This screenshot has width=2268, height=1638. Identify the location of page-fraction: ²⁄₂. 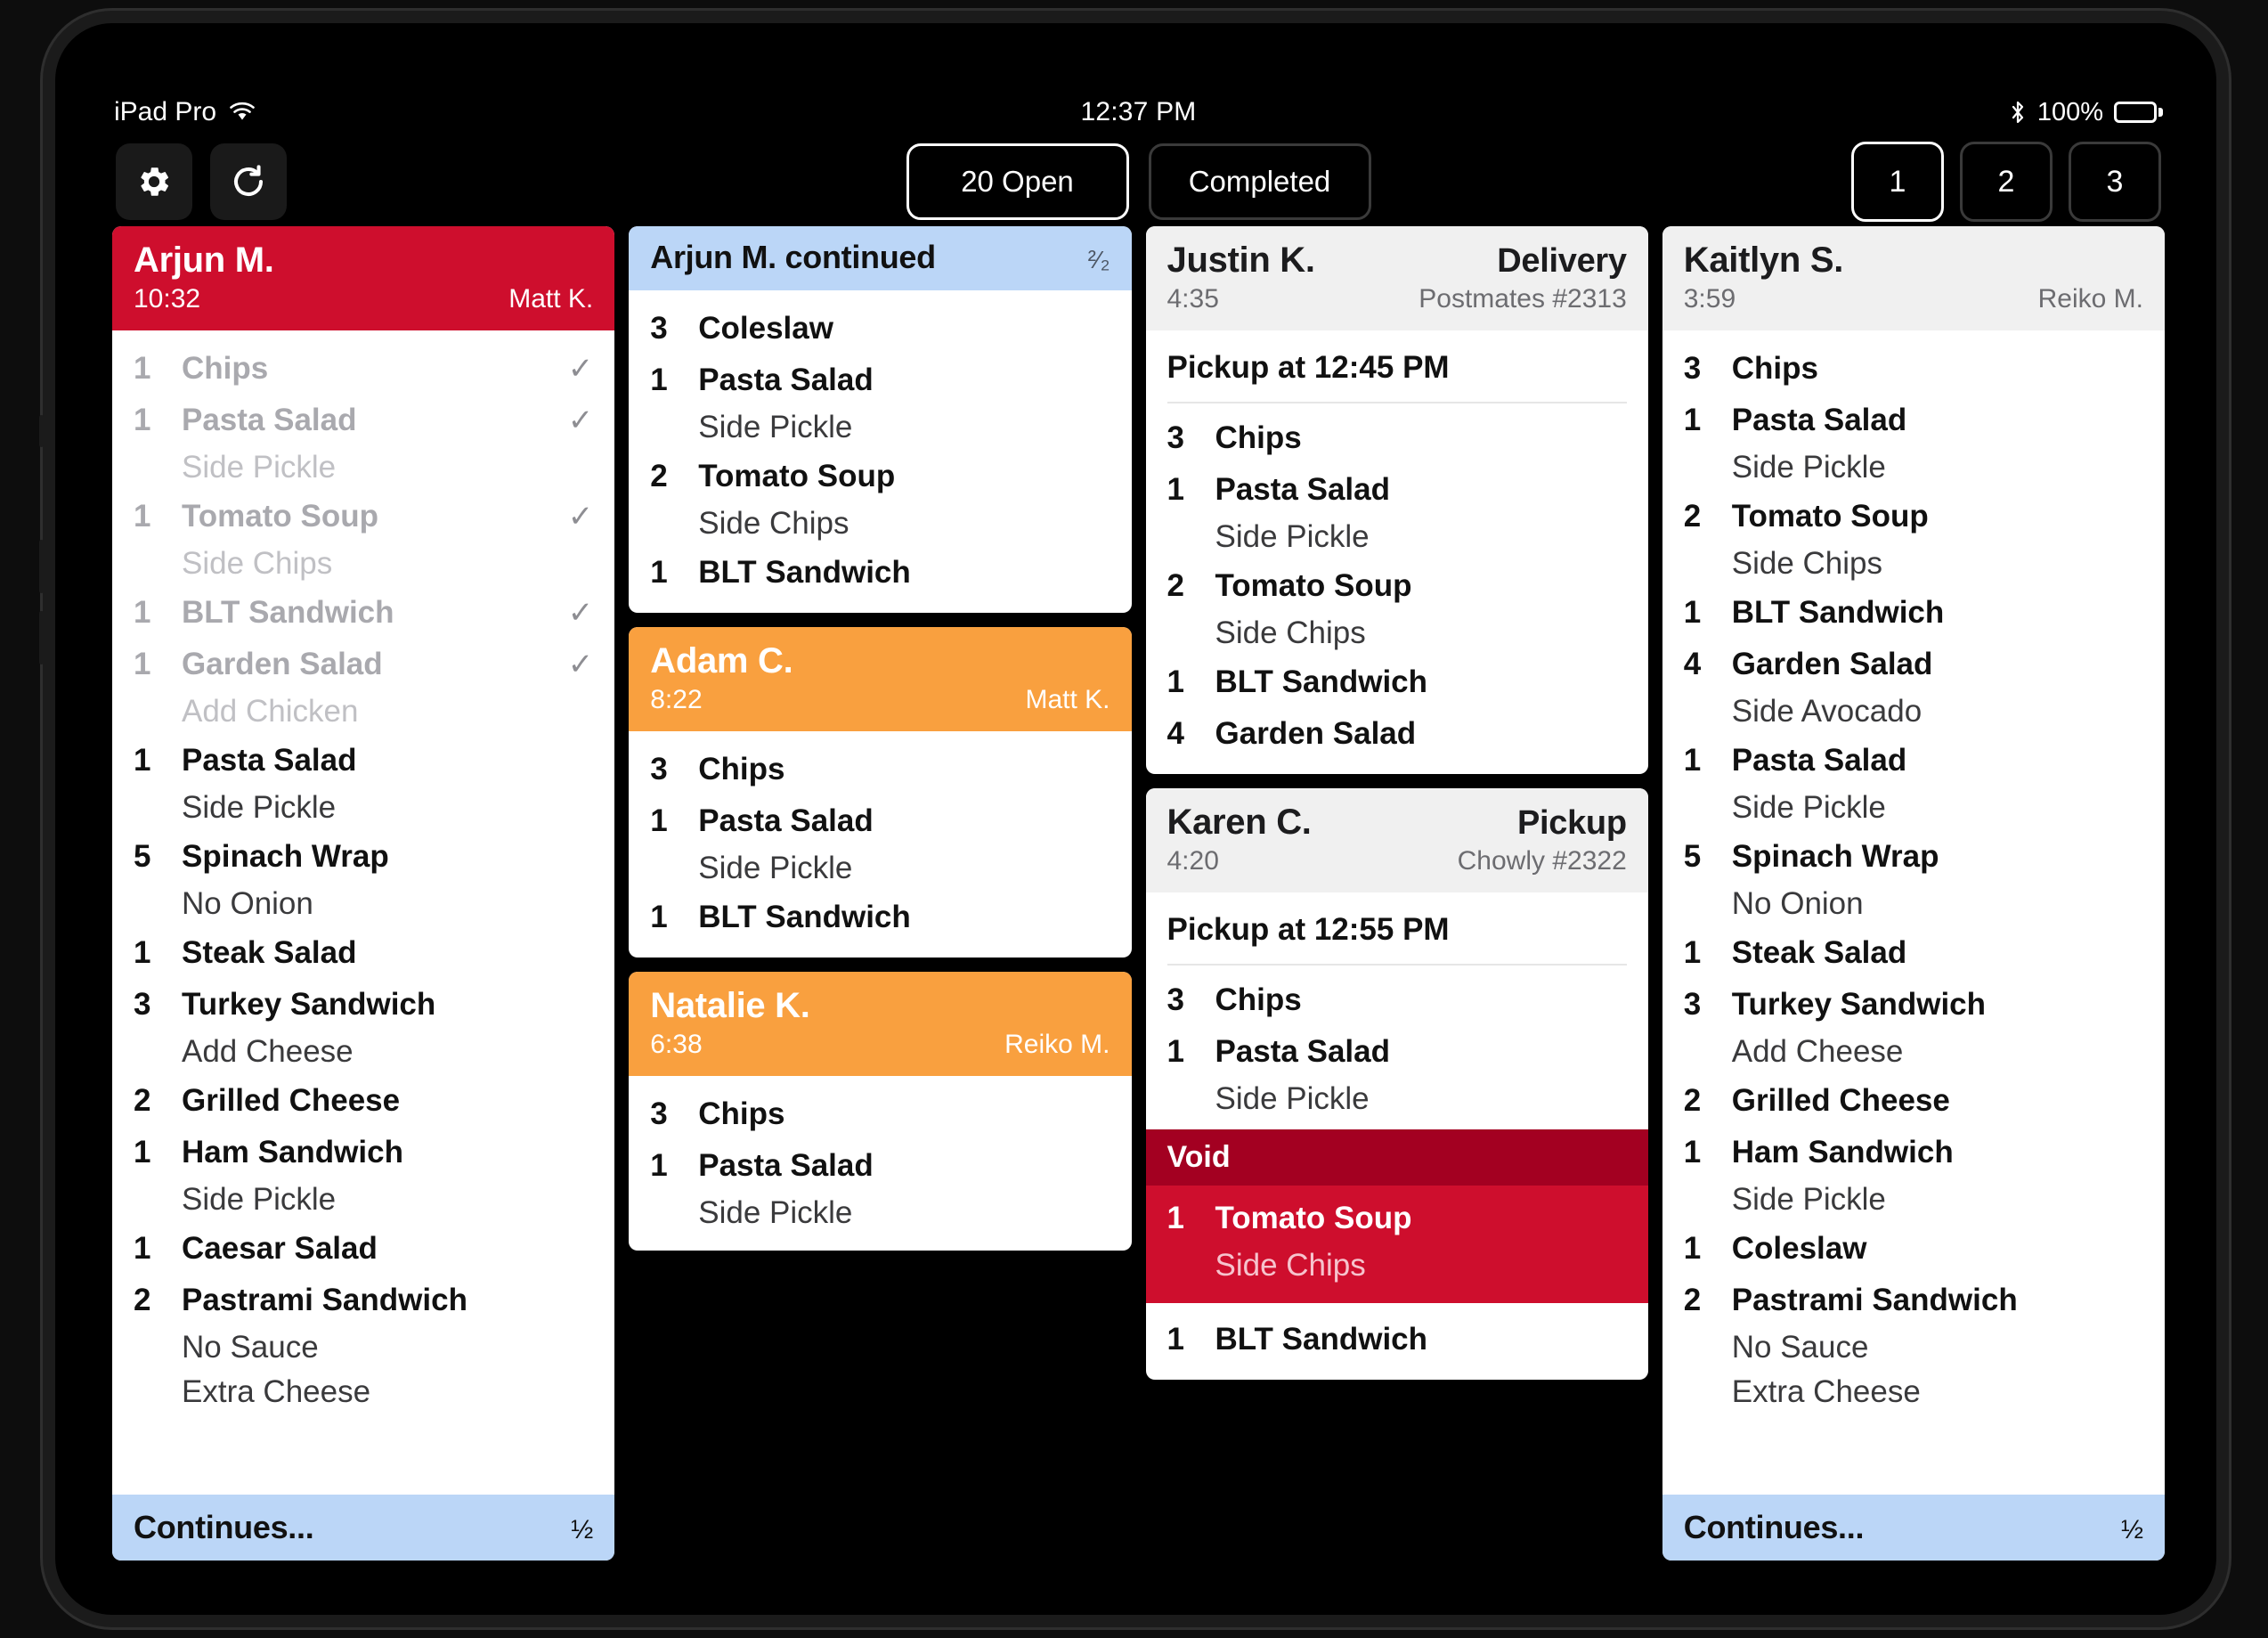
(1098, 259).